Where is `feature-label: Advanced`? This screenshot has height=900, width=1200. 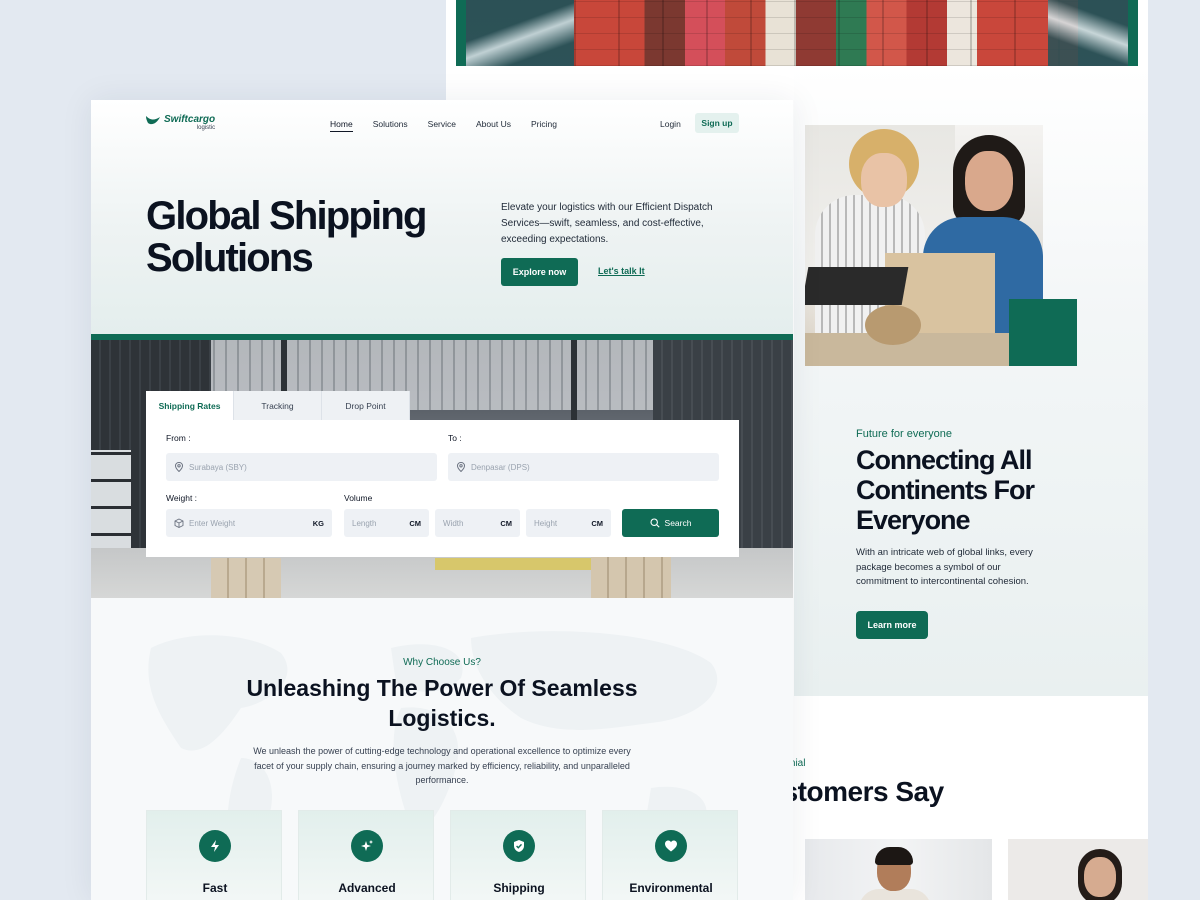 feature-label: Advanced is located at coordinates (367, 888).